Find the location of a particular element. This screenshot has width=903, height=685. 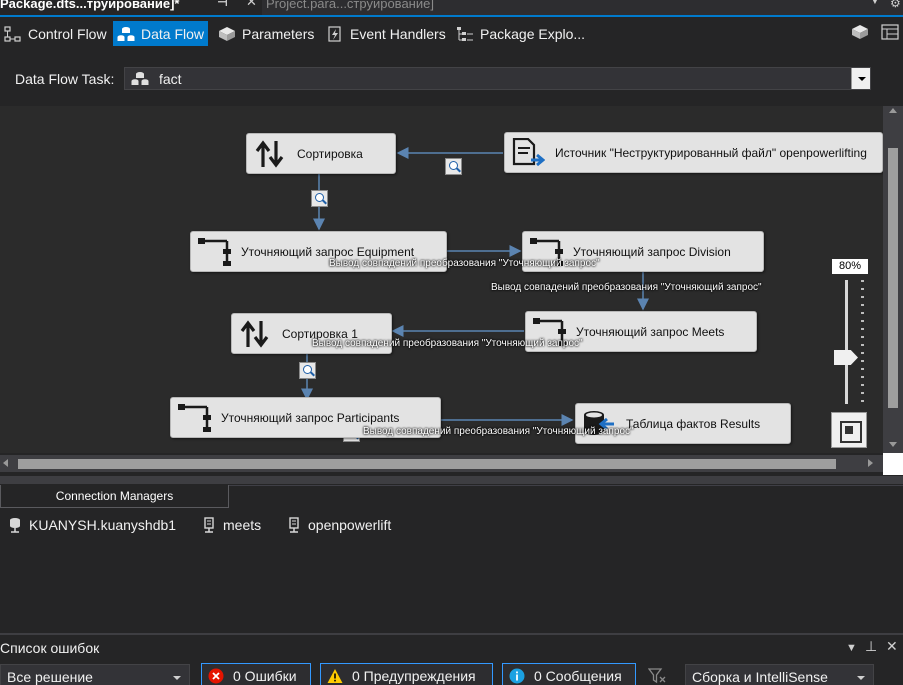

zoom-to-fit-icon is located at coordinates (849, 430).